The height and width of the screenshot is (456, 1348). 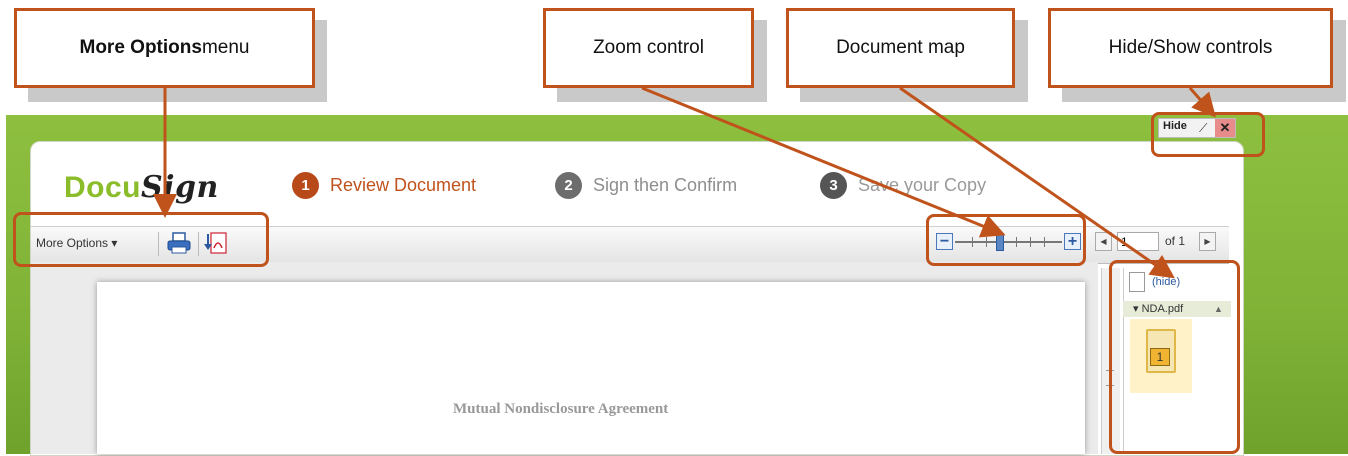 What do you see at coordinates (403, 185) in the screenshot?
I see `step-label: Review Document` at bounding box center [403, 185].